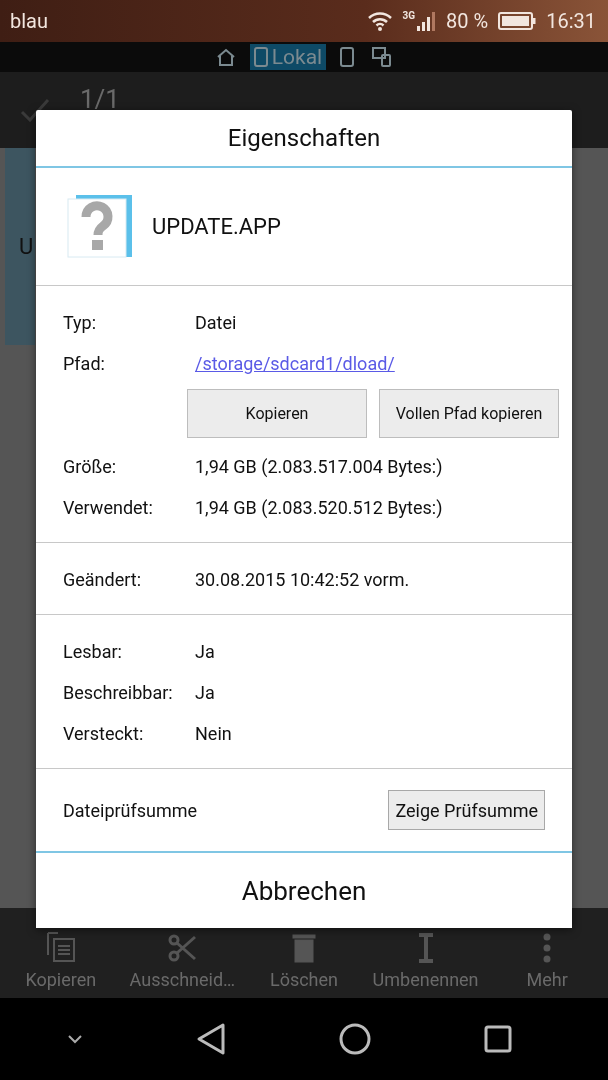  What do you see at coordinates (303, 579) in the screenshot?
I see `property-value: 30.08.2015 10:42:52 vorm.` at bounding box center [303, 579].